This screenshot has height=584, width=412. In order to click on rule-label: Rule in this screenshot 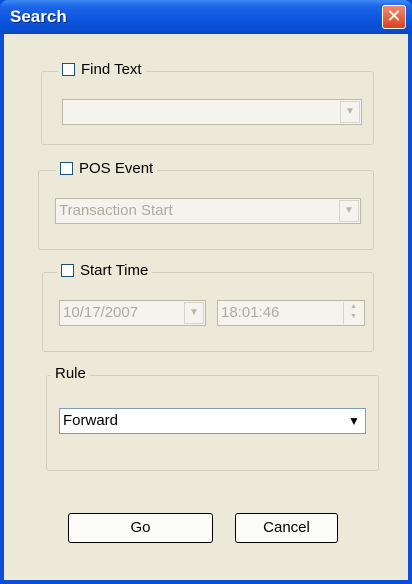, I will do `click(70, 373)`.